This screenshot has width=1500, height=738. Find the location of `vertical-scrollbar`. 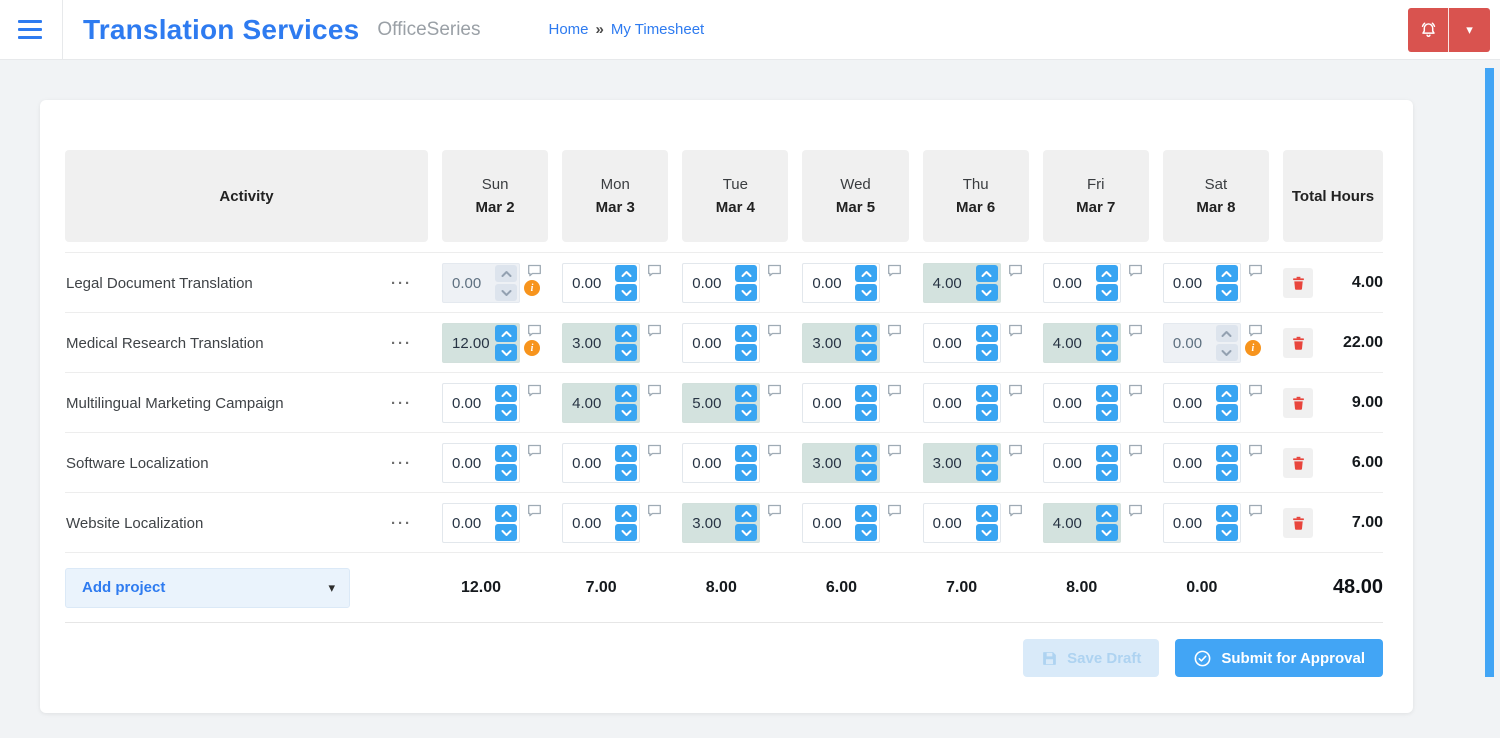

vertical-scrollbar is located at coordinates (1489, 372).